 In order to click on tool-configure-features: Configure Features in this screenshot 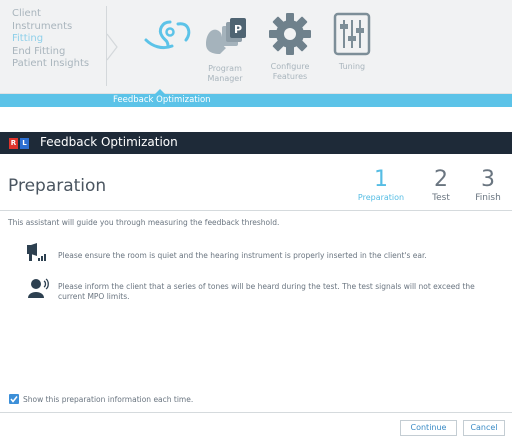, I will do `click(290, 45)`.